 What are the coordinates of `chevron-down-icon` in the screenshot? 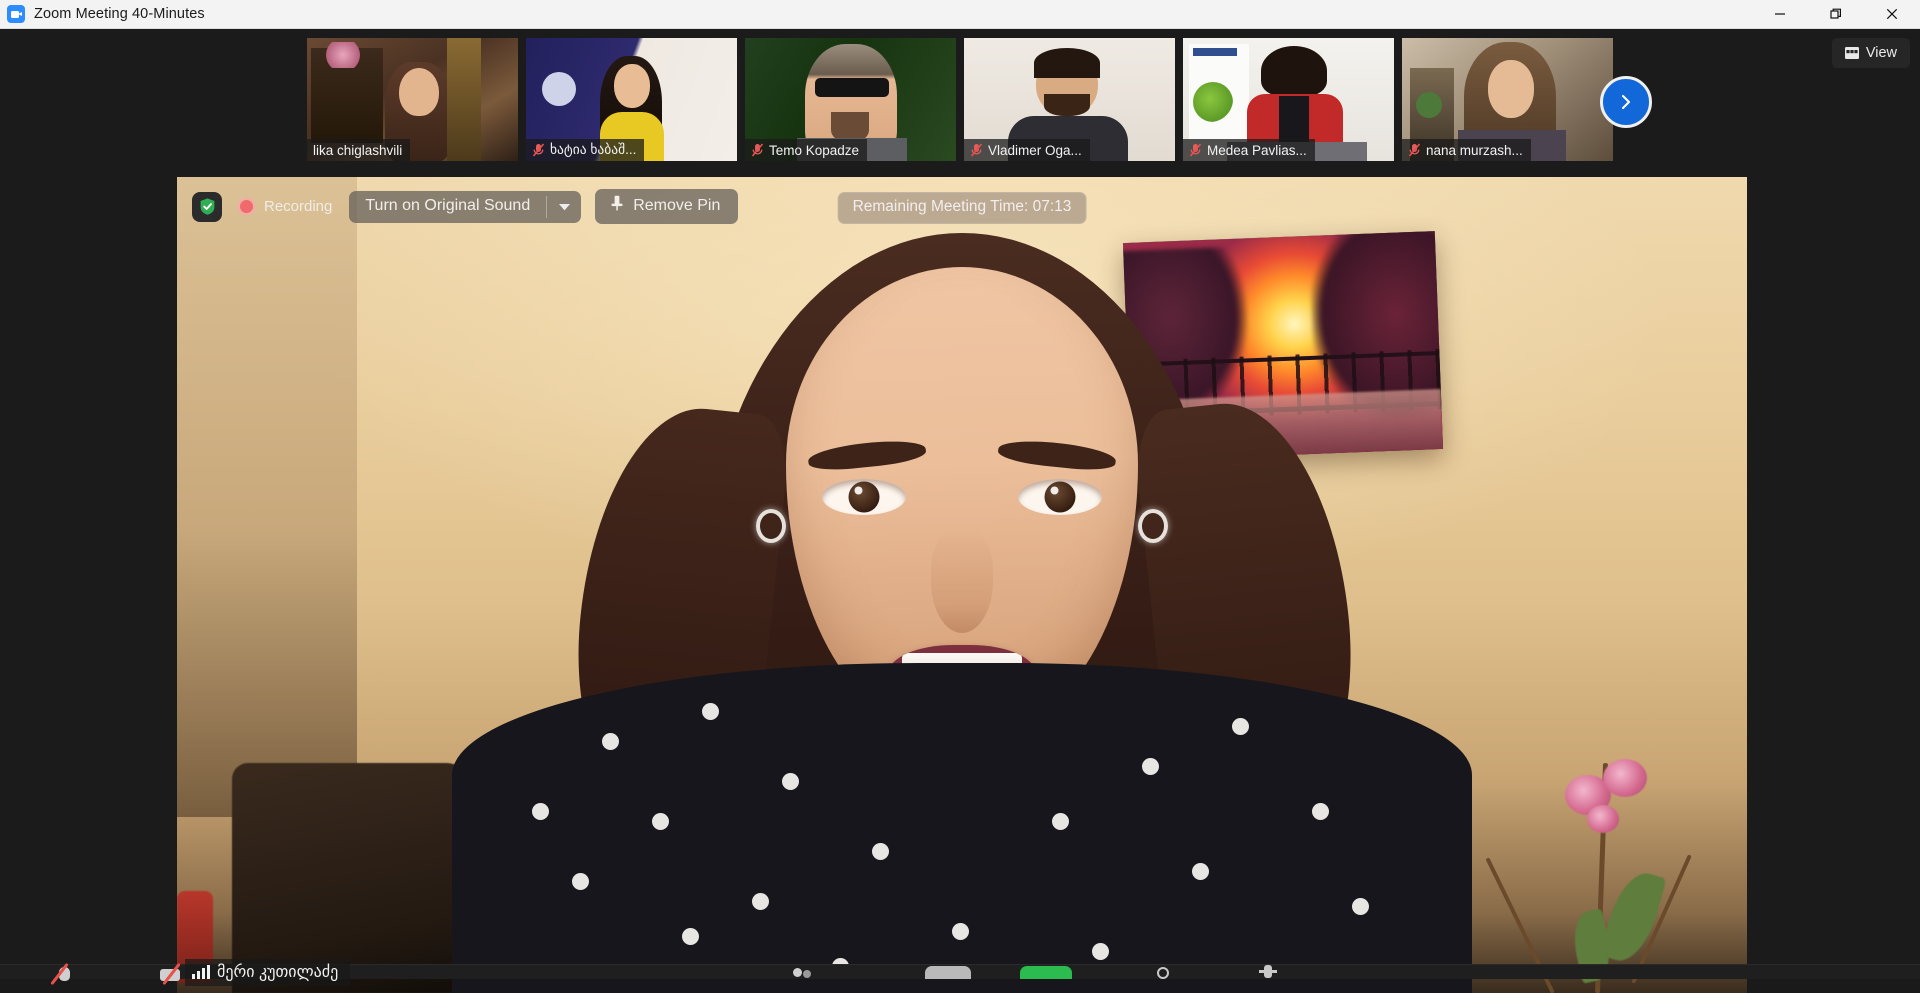 It's located at (564, 207).